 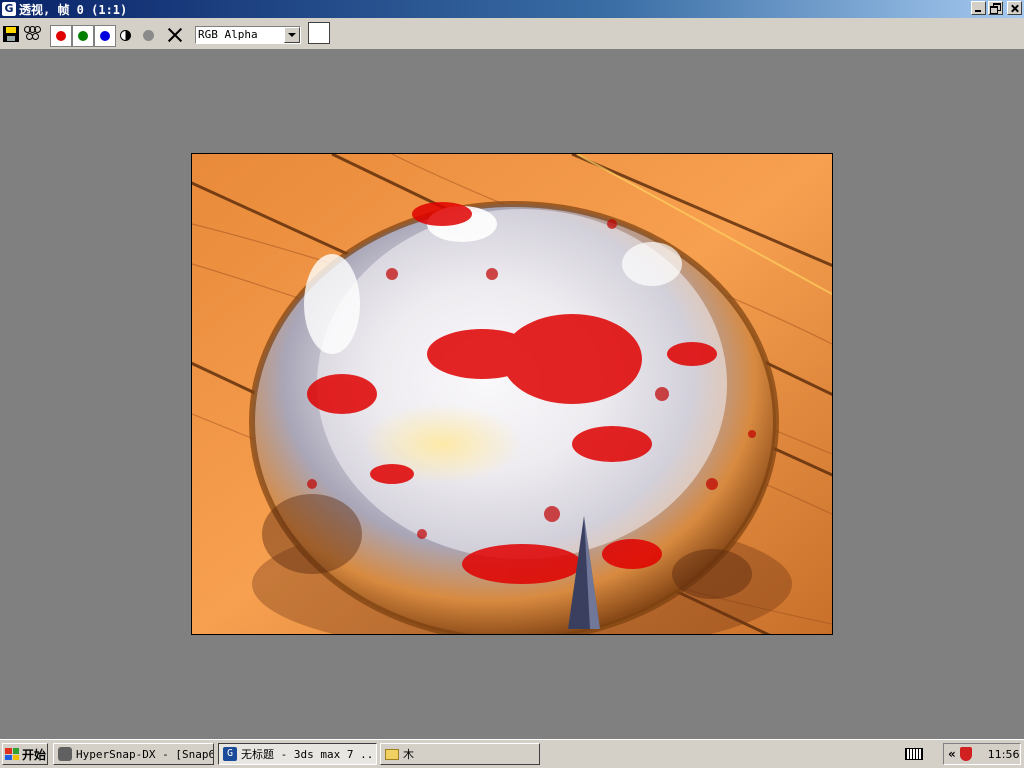 I want to click on minimize-button, so click(x=978, y=8).